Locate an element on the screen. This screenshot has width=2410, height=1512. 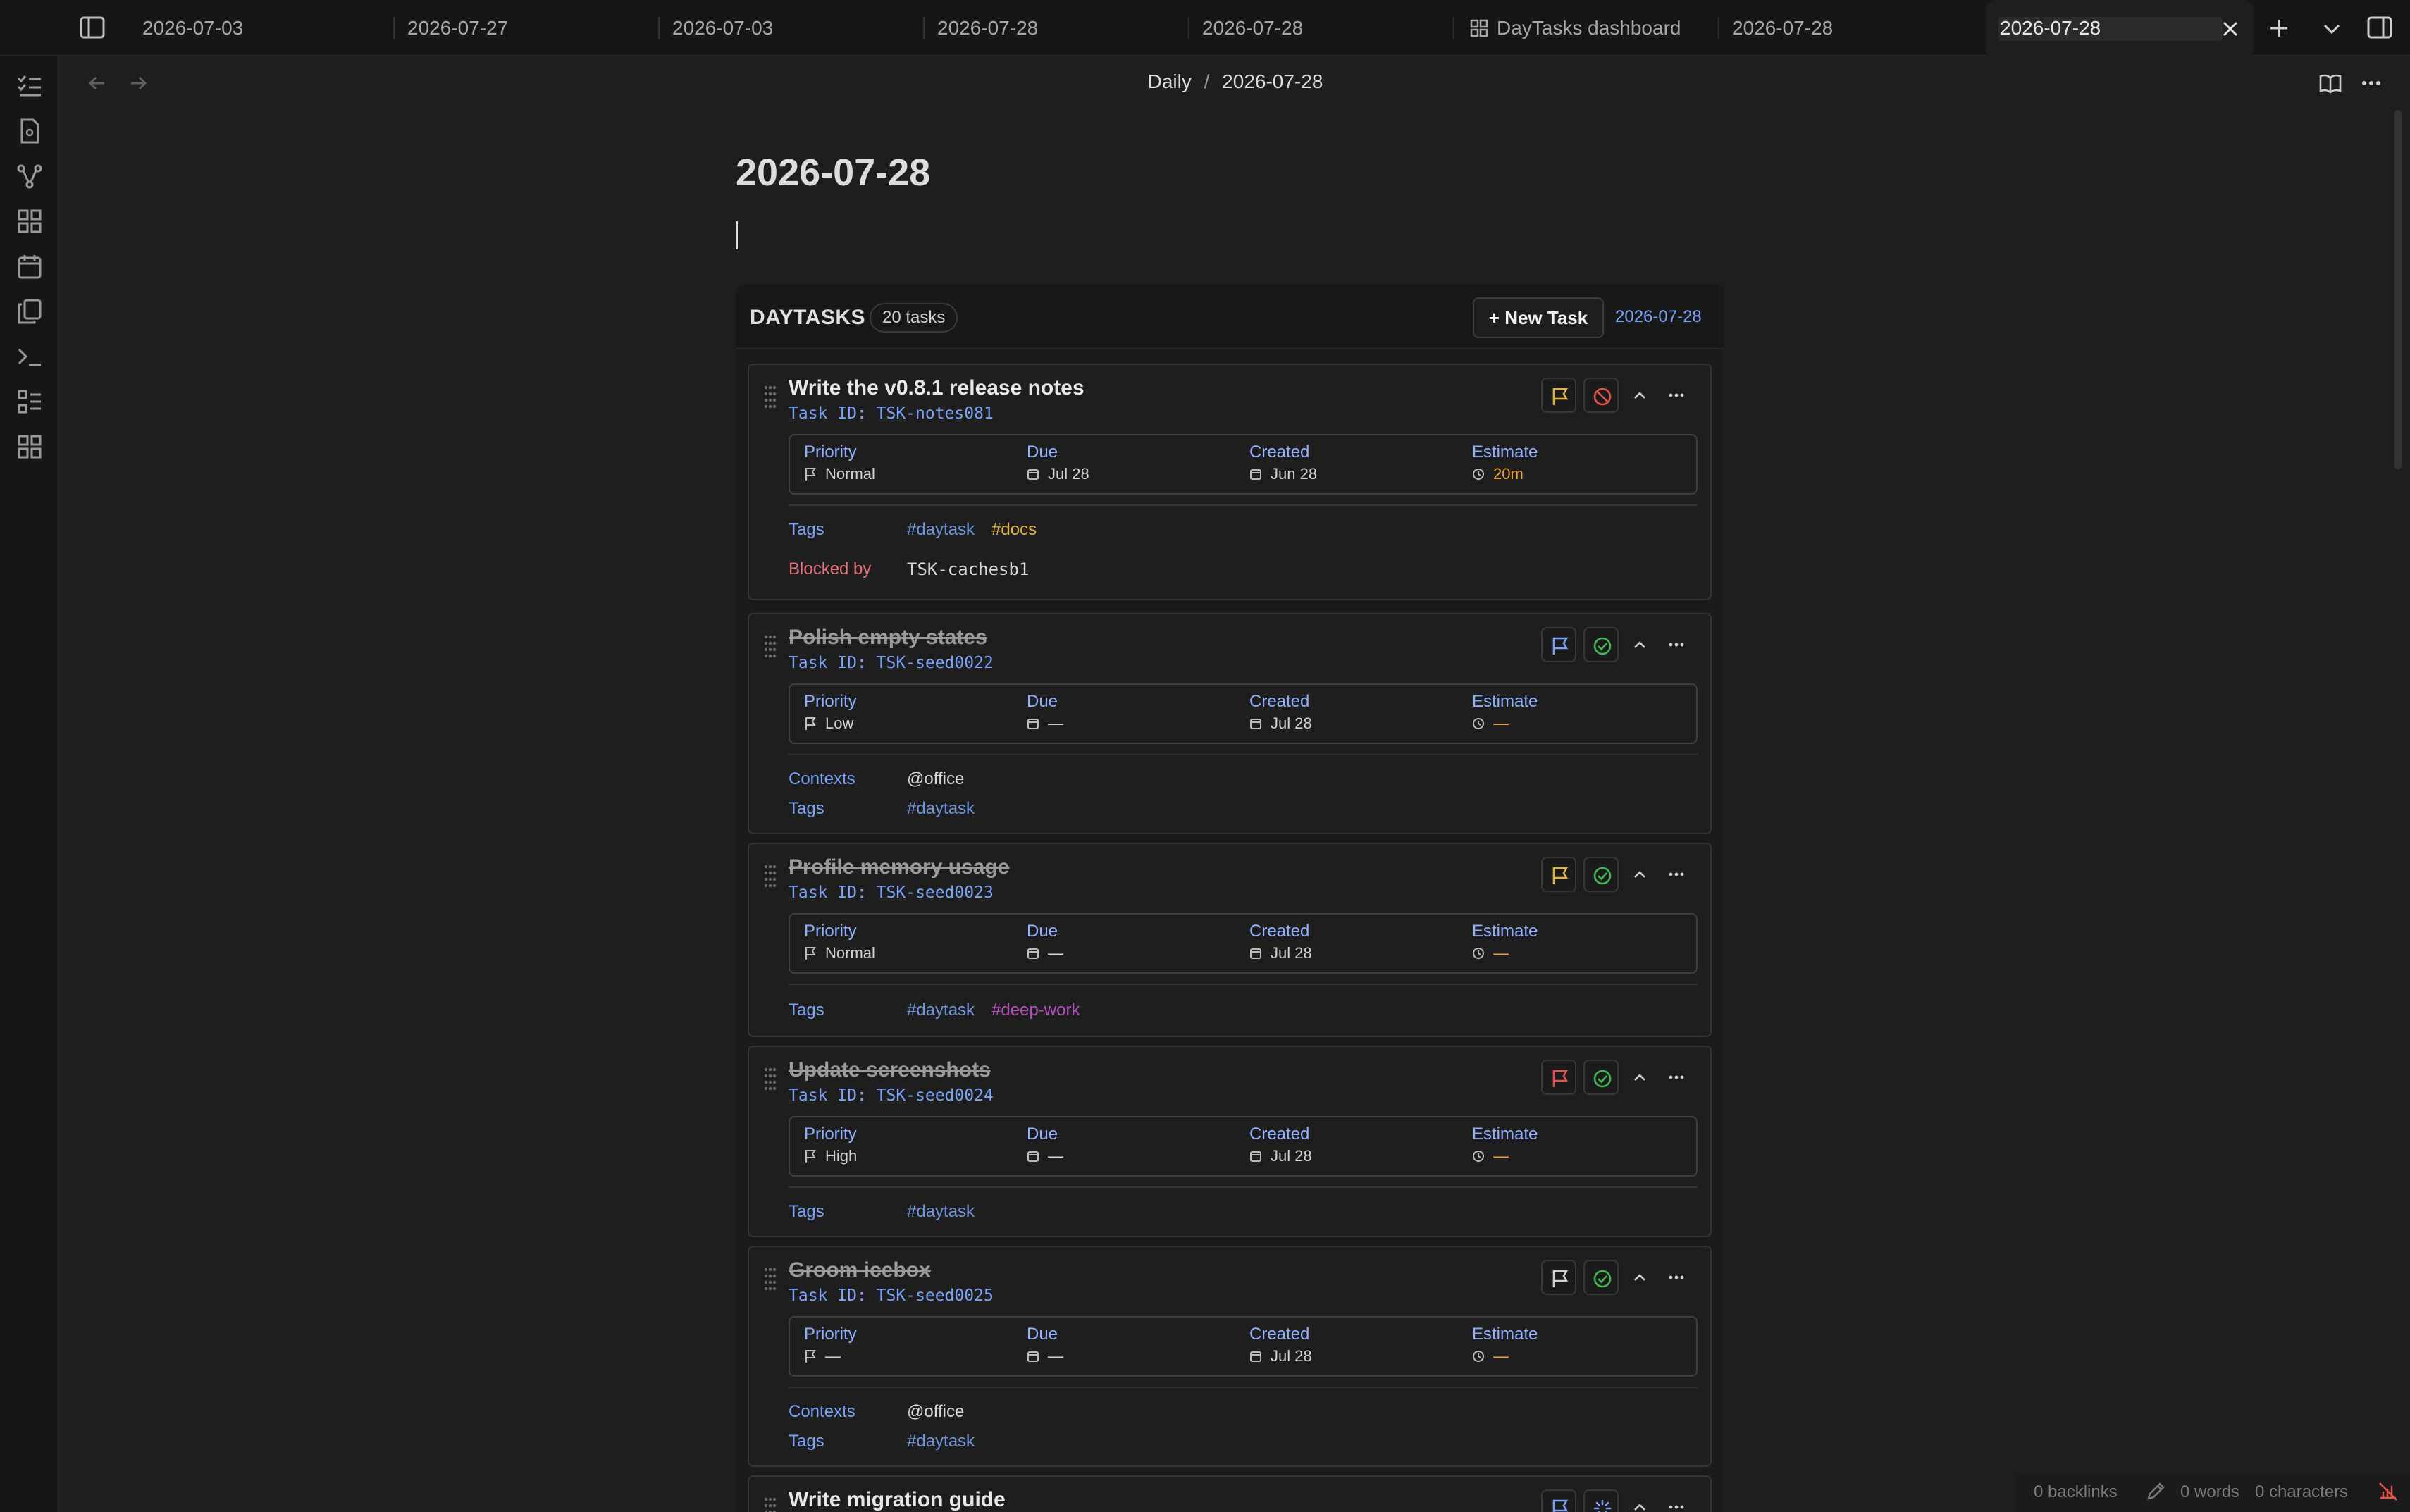
new-task-button: + New Task is located at coordinates (1539, 317).